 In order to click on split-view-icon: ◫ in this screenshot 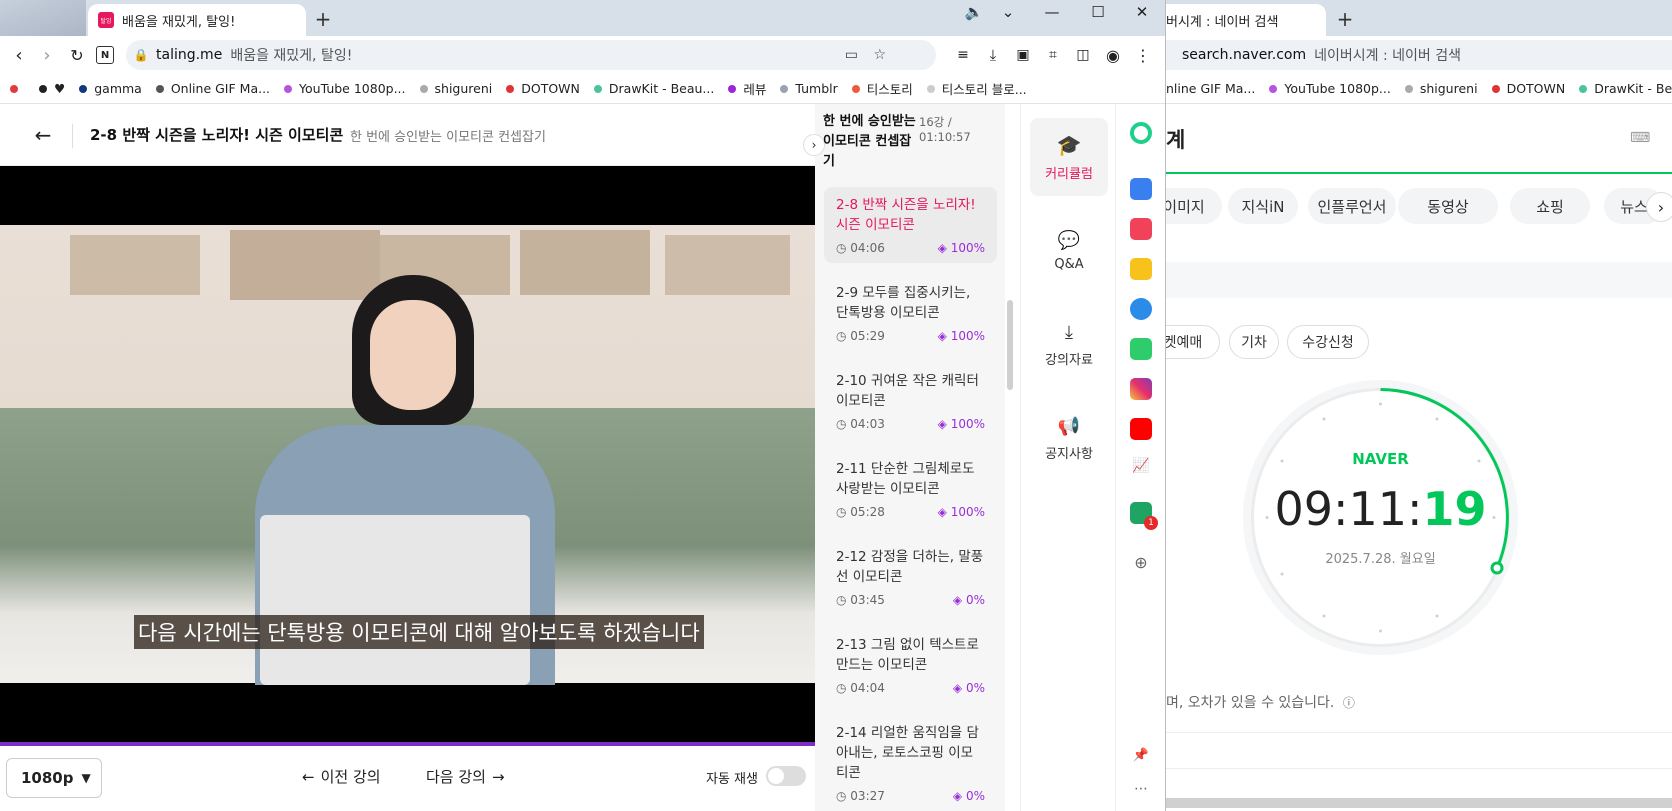, I will do `click(1083, 55)`.